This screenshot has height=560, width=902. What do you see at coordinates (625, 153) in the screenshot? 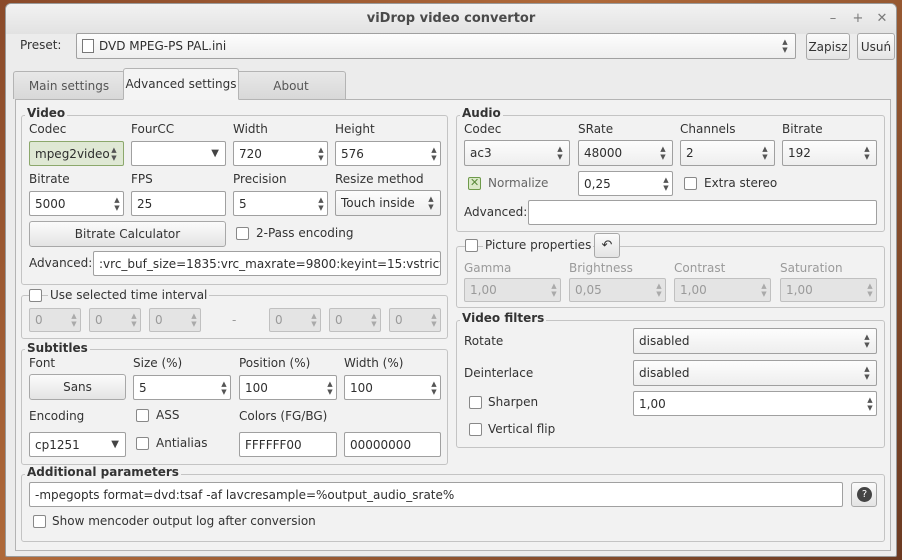
I see `srate-select: 48000 ▲ ▼` at bounding box center [625, 153].